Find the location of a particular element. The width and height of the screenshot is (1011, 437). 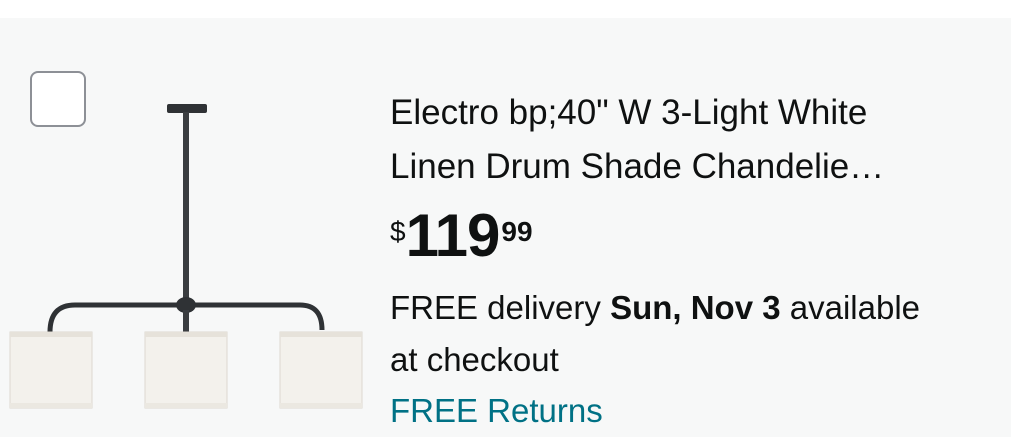

price-whole: 119 is located at coordinates (453, 235).